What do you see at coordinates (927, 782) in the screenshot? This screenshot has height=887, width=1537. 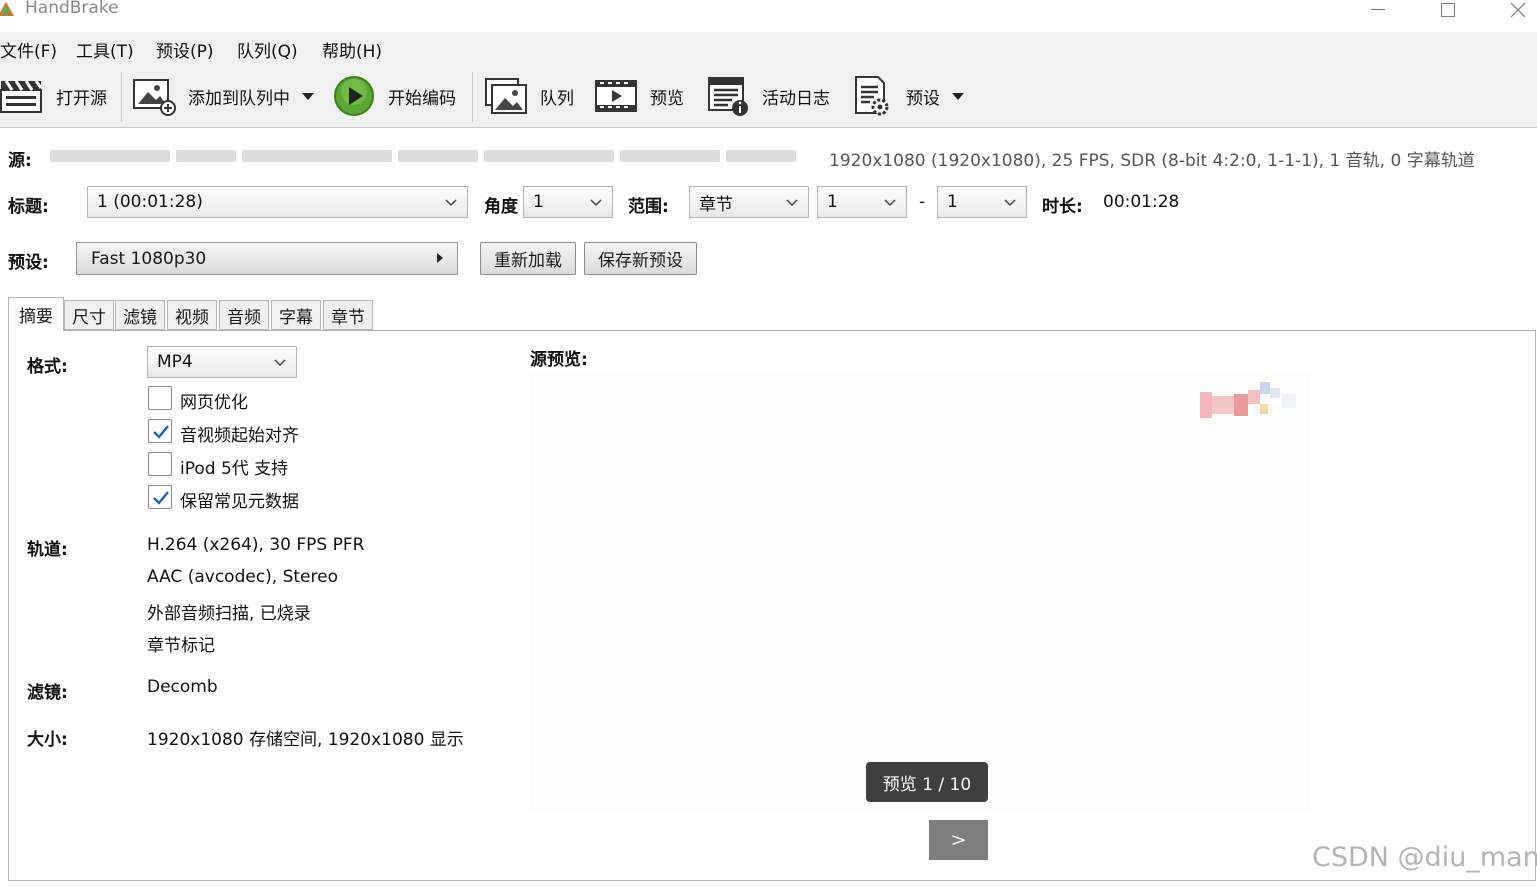 I see `preview-counter: 预览 1 / 10` at bounding box center [927, 782].